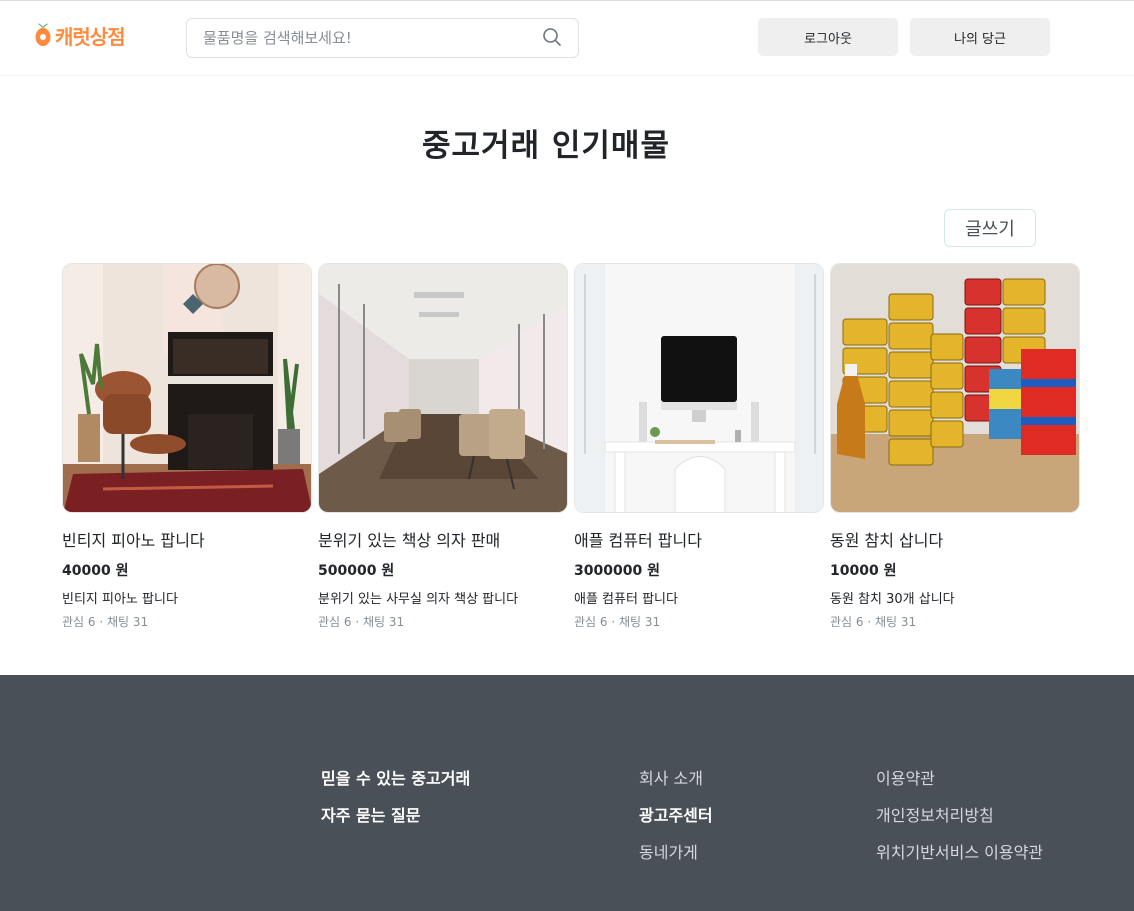 This screenshot has width=1134, height=911. What do you see at coordinates (990, 228) in the screenshot?
I see `write-button: 글쓰기` at bounding box center [990, 228].